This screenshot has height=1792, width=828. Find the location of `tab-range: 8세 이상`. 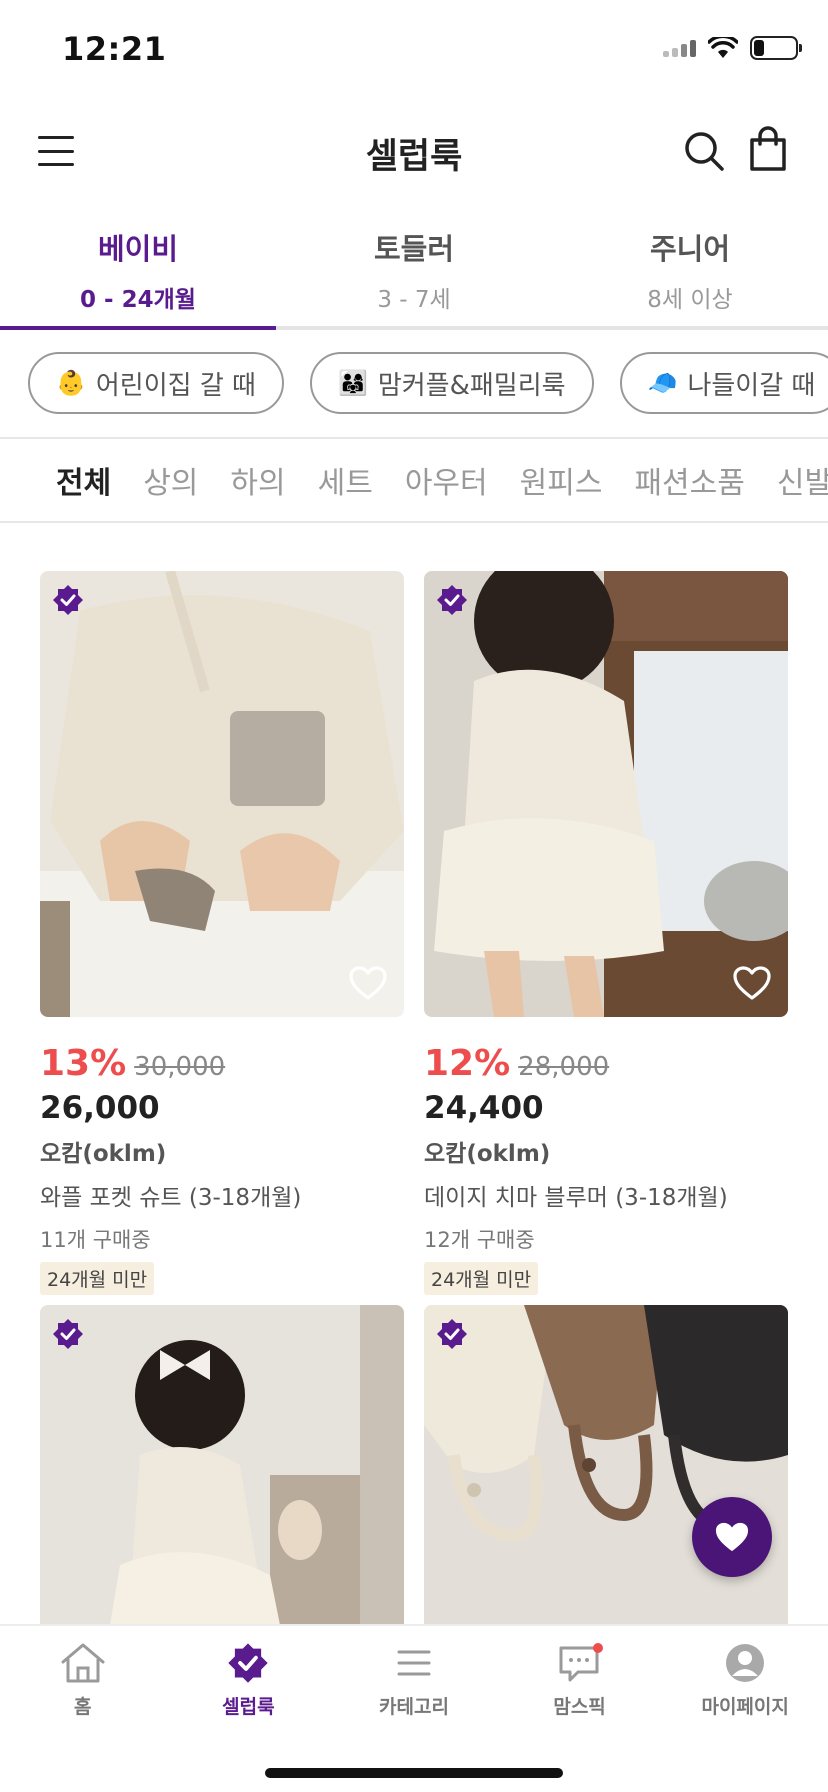

tab-range: 8세 이상 is located at coordinates (690, 300).